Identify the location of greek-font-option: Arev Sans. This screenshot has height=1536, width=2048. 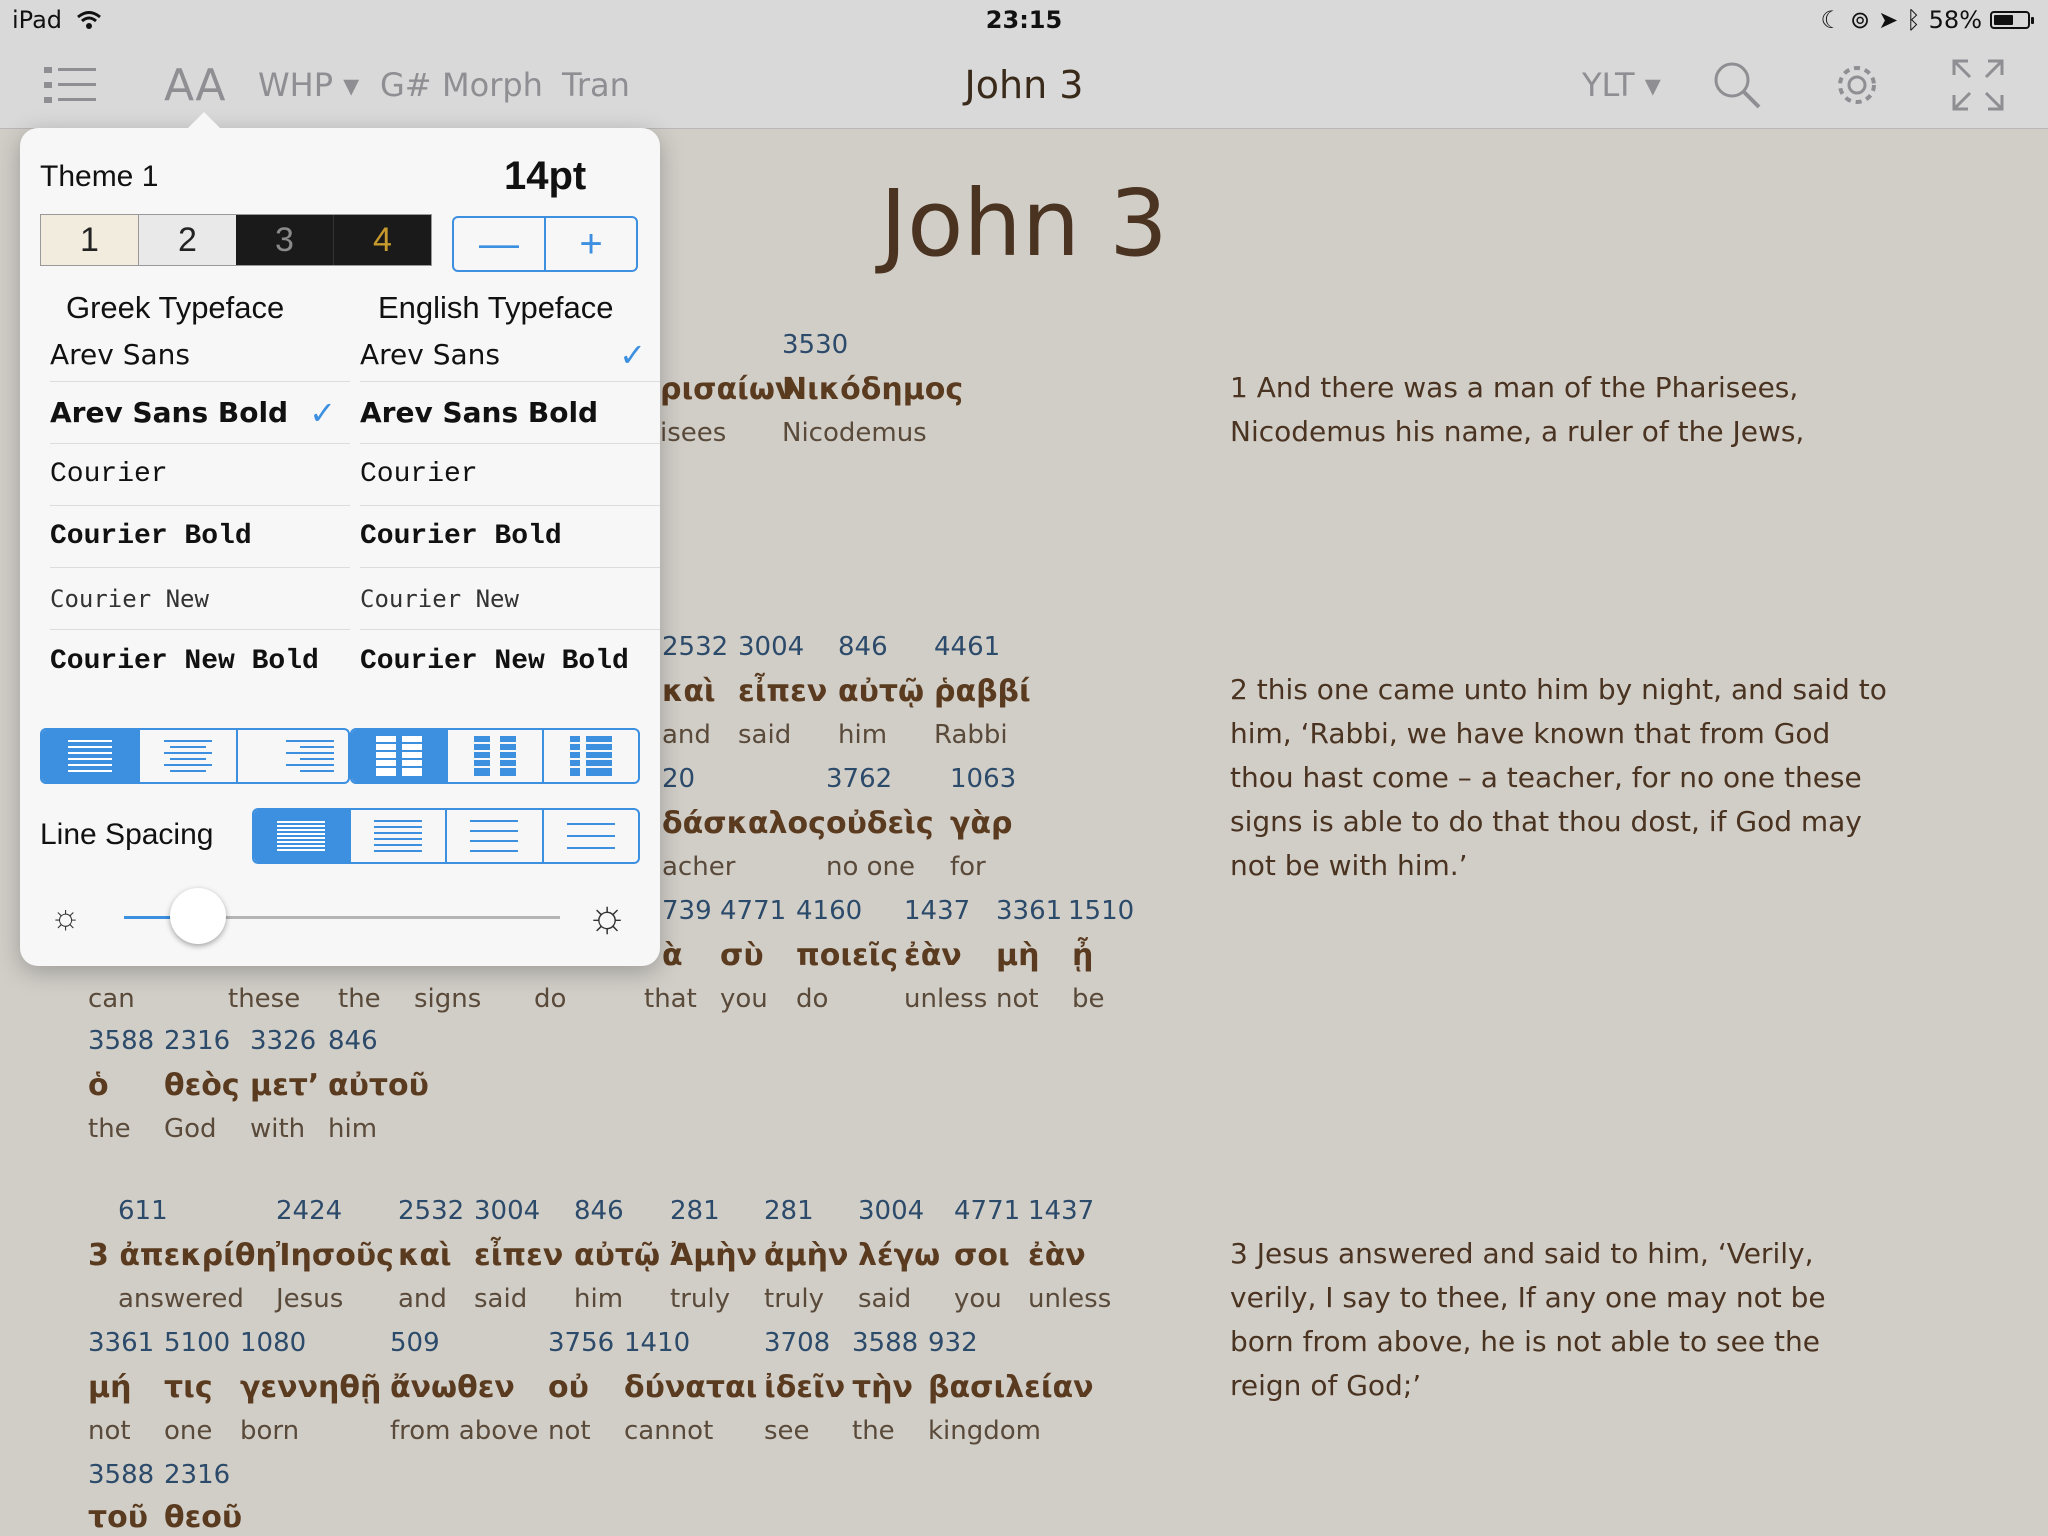
(200, 355).